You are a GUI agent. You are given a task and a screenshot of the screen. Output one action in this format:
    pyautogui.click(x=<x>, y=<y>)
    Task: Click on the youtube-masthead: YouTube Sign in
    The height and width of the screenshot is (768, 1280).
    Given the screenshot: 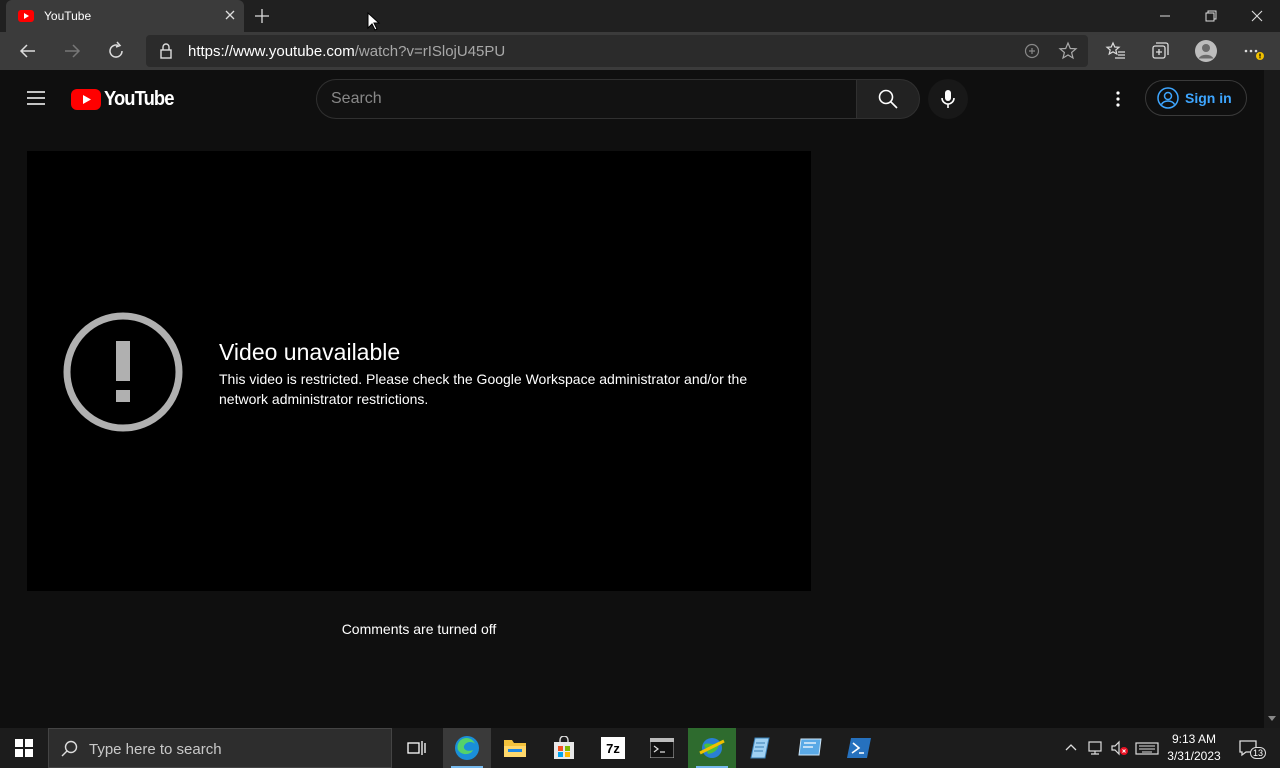 What is the action you would take?
    pyautogui.click(x=632, y=98)
    